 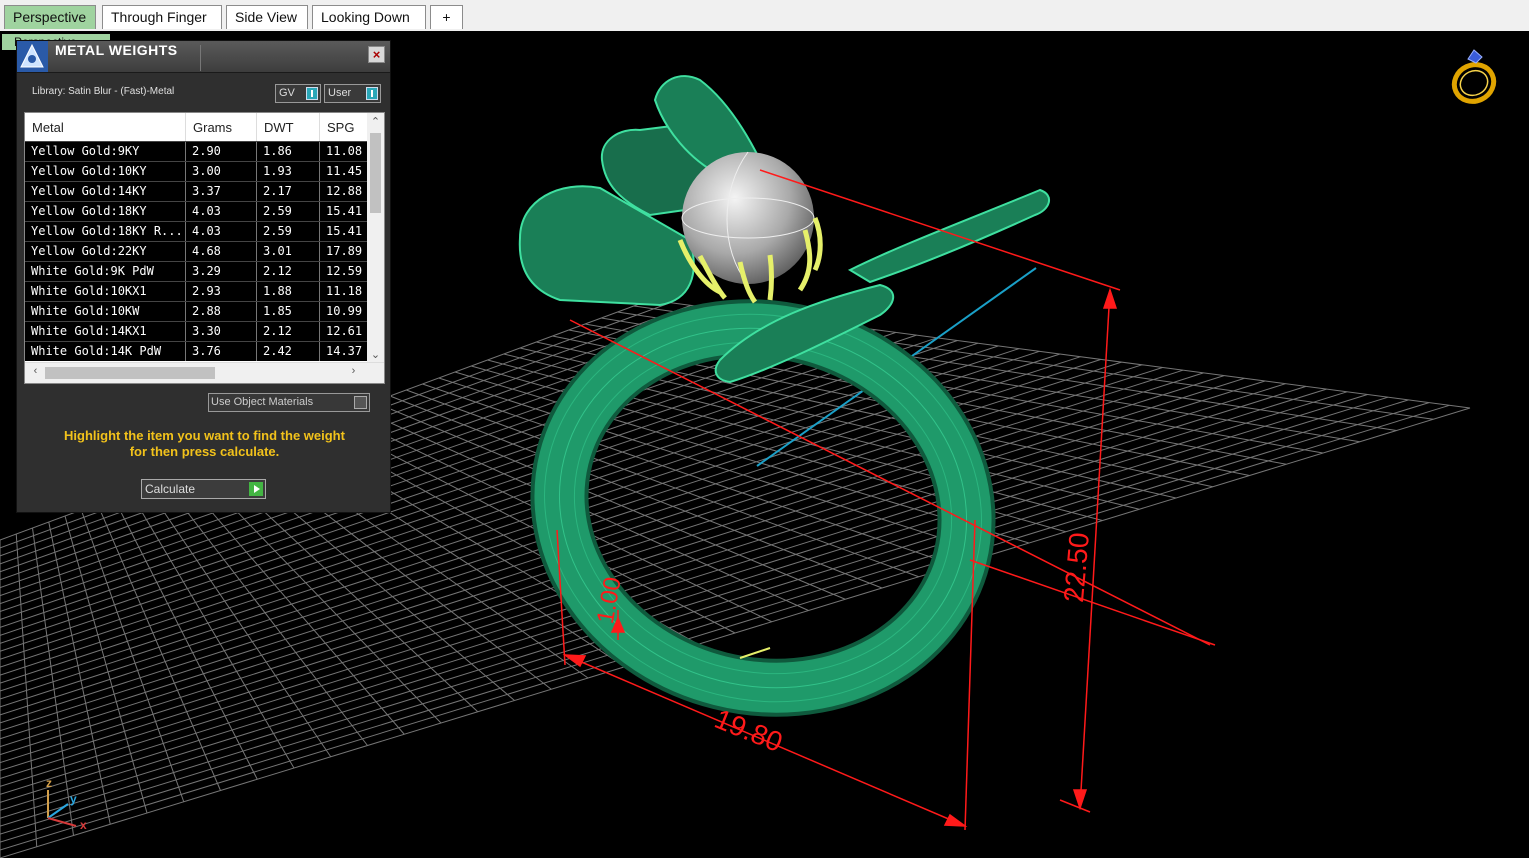 What do you see at coordinates (203, 489) in the screenshot?
I see `calculate-button: Calculate` at bounding box center [203, 489].